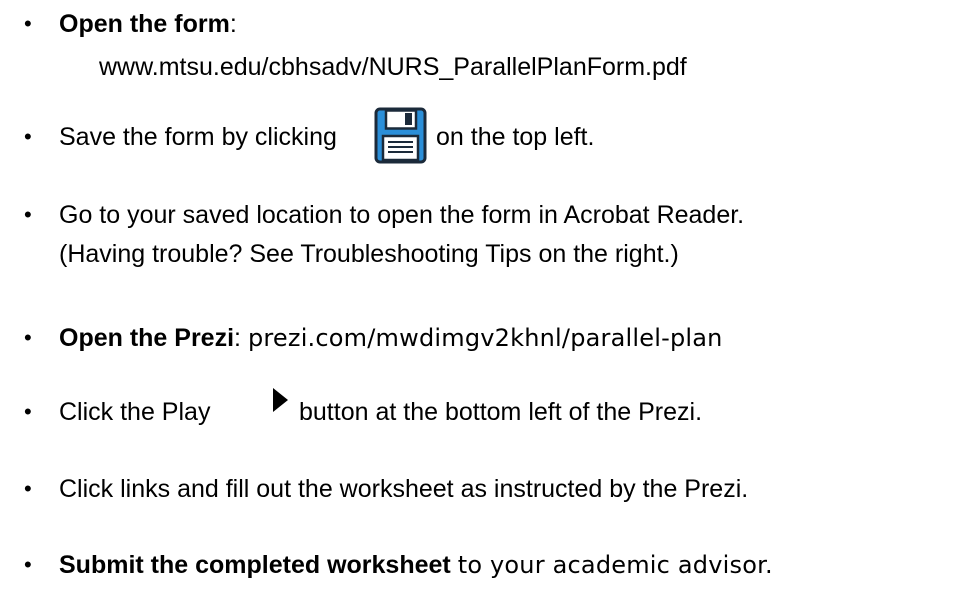  What do you see at coordinates (144, 24) in the screenshot?
I see `open-form-label: Open the form` at bounding box center [144, 24].